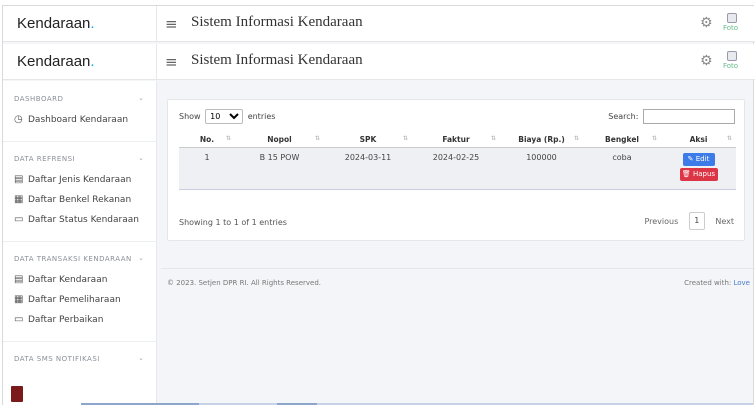 This screenshot has width=756, height=405. Describe the element at coordinates (17, 394) in the screenshot. I see `institution-logo` at that location.